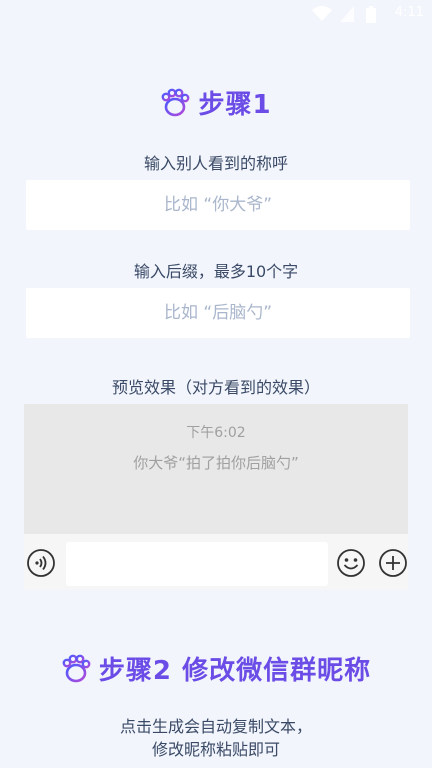  Describe the element at coordinates (215, 387) in the screenshot. I see `preview-label: 预览效果（对方看到的效果）` at that location.